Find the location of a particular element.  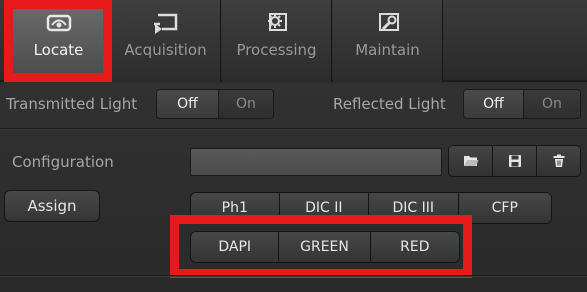

delete-trash-icon is located at coordinates (558, 160).